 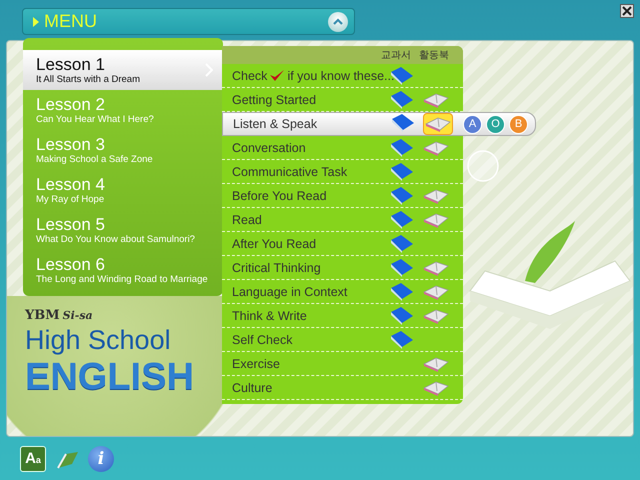 I want to click on chevron-right-icon, so click(x=209, y=70).